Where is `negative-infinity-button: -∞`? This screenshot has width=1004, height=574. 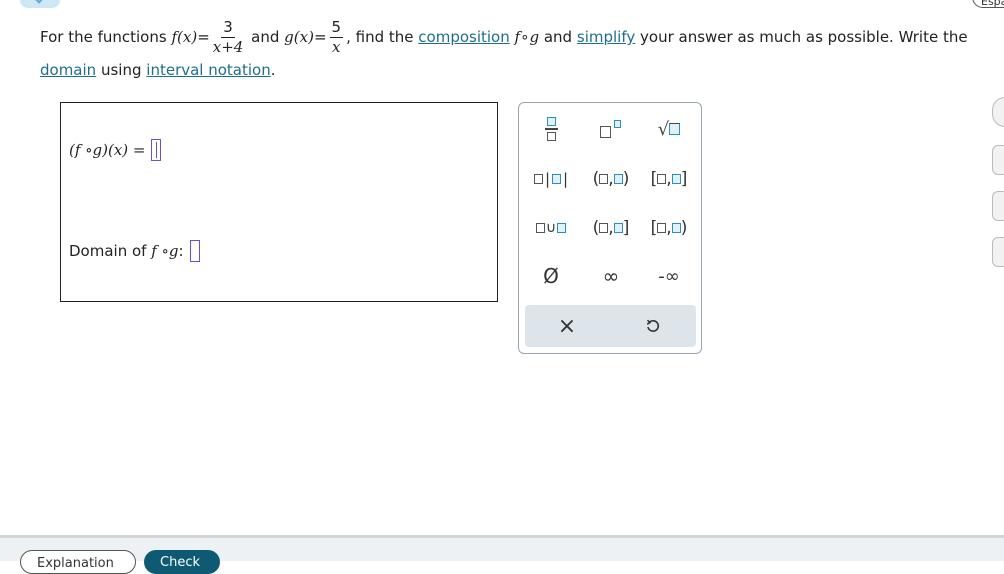 negative-infinity-button: -∞ is located at coordinates (669, 276).